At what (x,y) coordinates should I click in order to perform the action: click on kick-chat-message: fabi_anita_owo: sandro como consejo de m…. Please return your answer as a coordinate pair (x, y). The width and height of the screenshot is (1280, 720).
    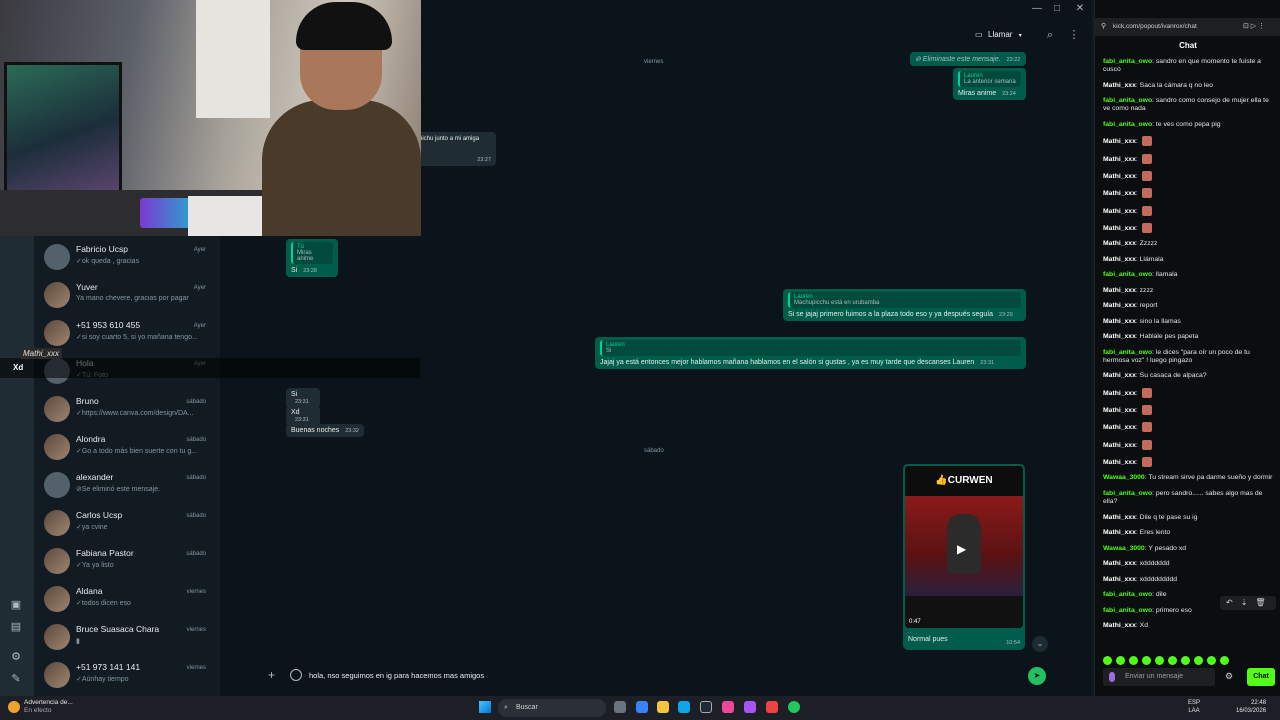
    Looking at the image, I should click on (1189, 105).